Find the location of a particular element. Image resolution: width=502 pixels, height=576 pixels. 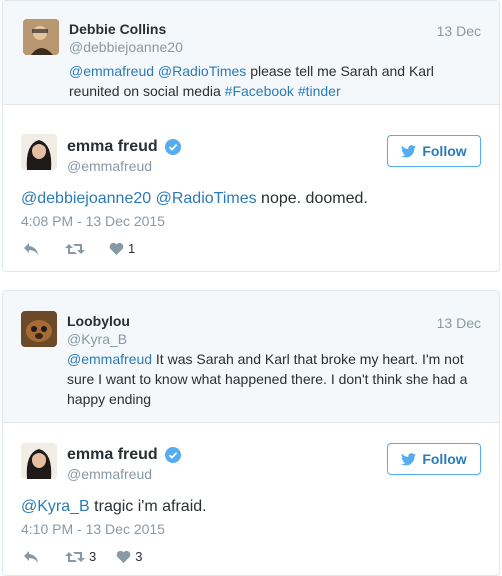

tweet-timestamp: 4:10 PM - 13 Dec 2015 is located at coordinates (93, 529).